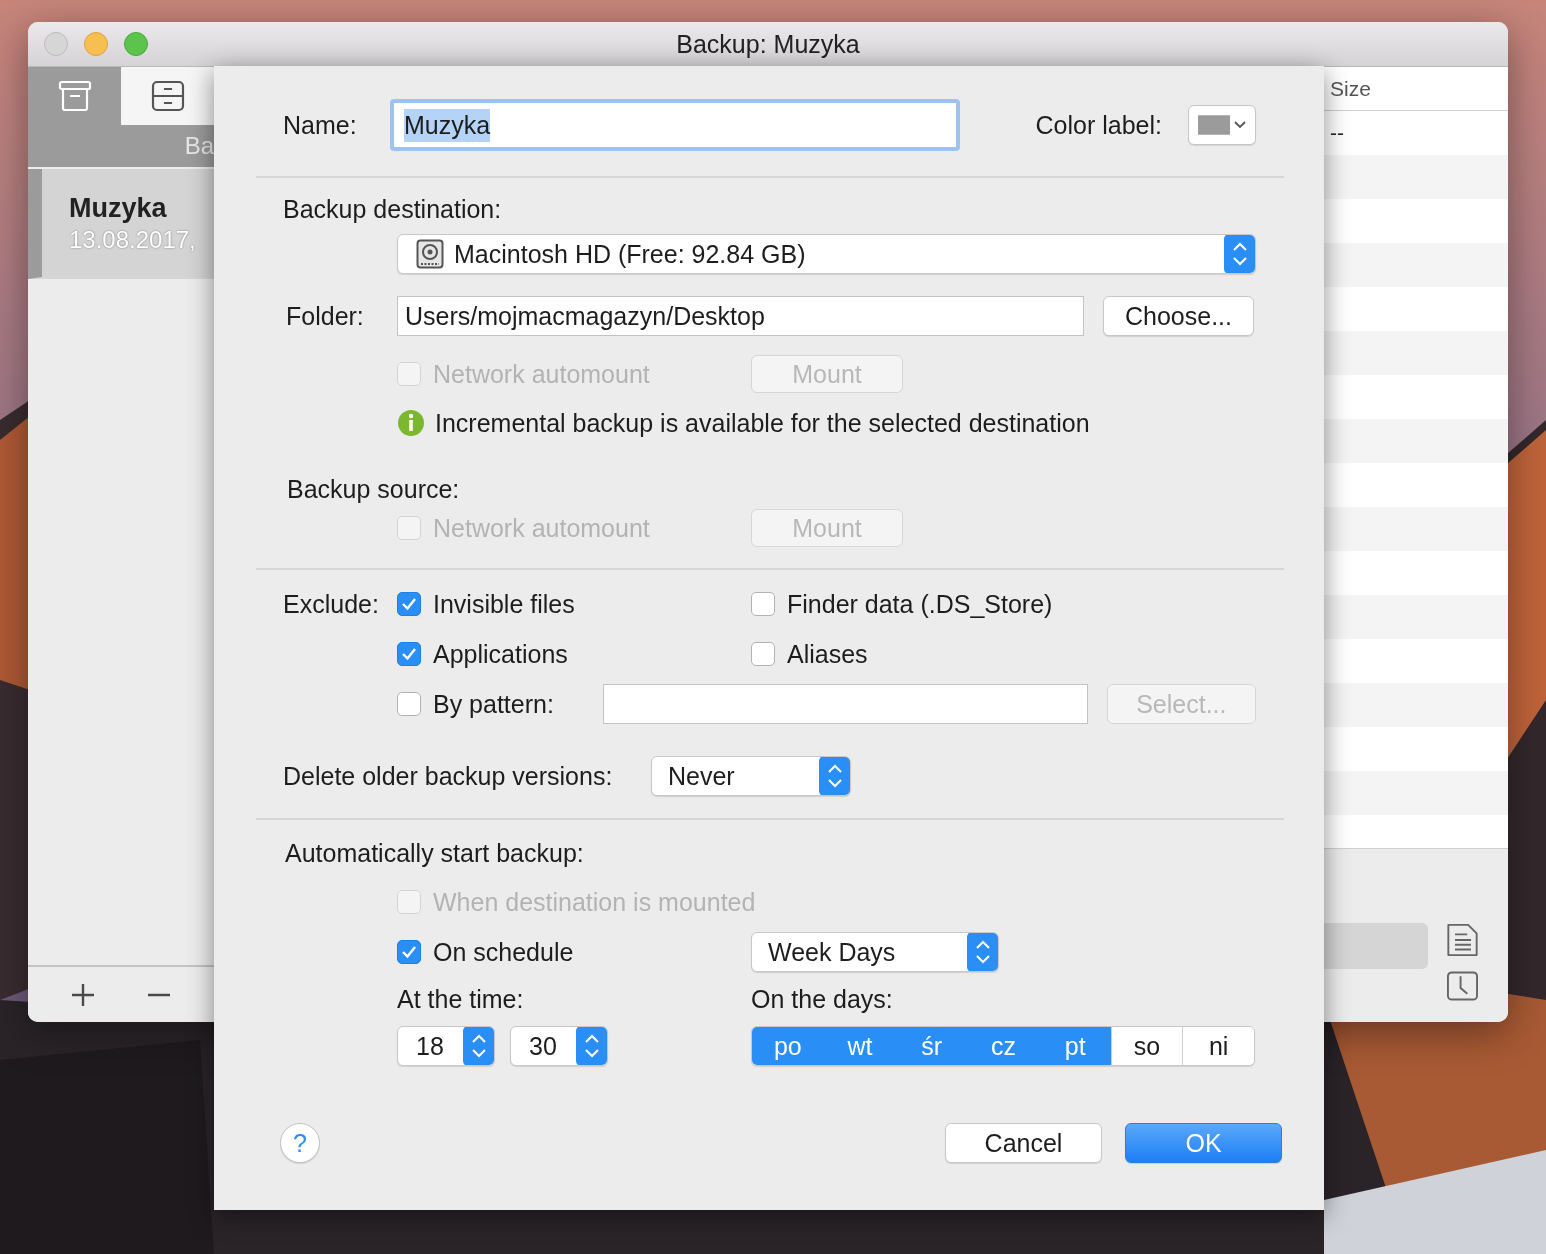  Describe the element at coordinates (1098, 125) in the screenshot. I see `color-label-label: Color label:` at that location.